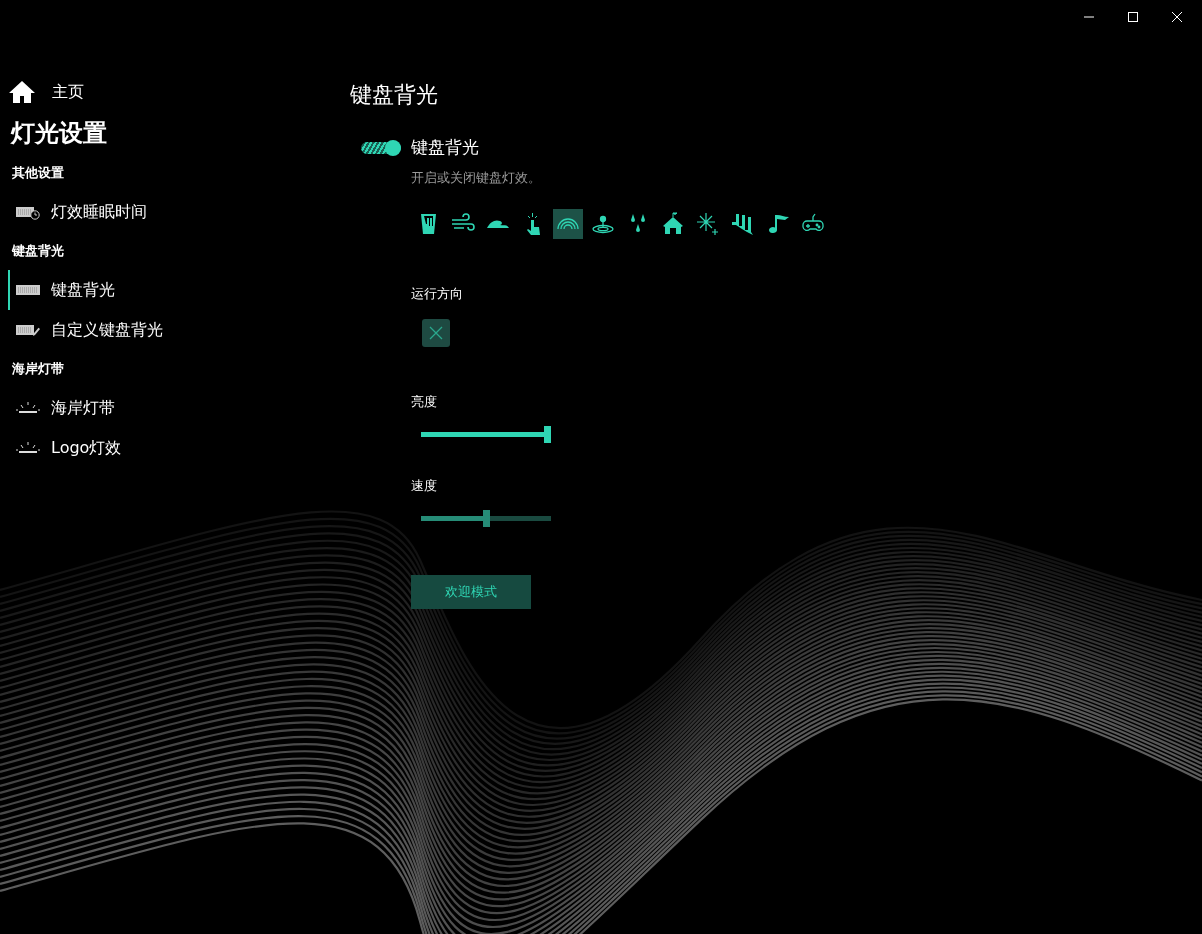 The width and height of the screenshot is (1202, 934). I want to click on sidebar-item: 自定义键盘背光, so click(109, 330).